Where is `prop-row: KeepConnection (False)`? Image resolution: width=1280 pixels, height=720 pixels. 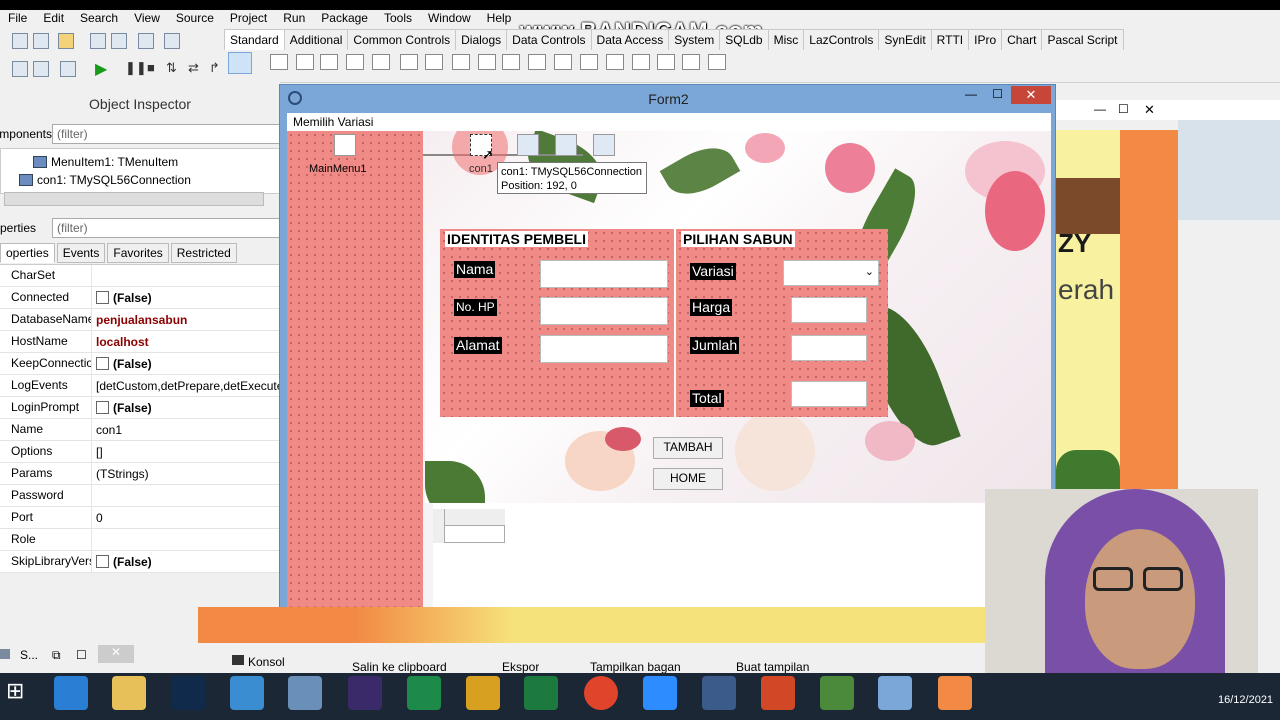 prop-row: KeepConnection (False) is located at coordinates (140, 364).